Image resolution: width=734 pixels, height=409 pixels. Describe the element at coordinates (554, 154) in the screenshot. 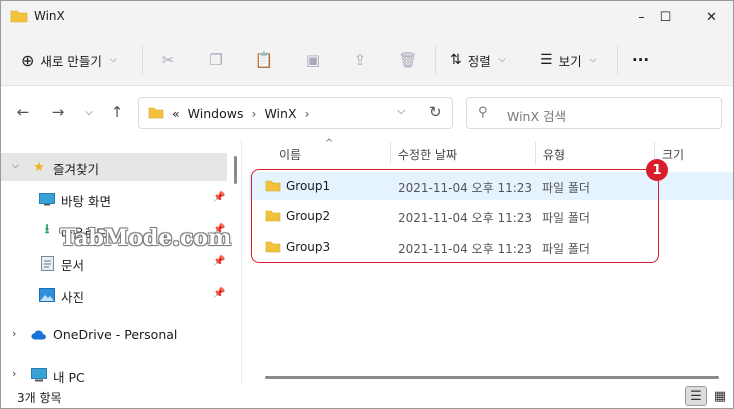

I see `column-type: 유형` at that location.